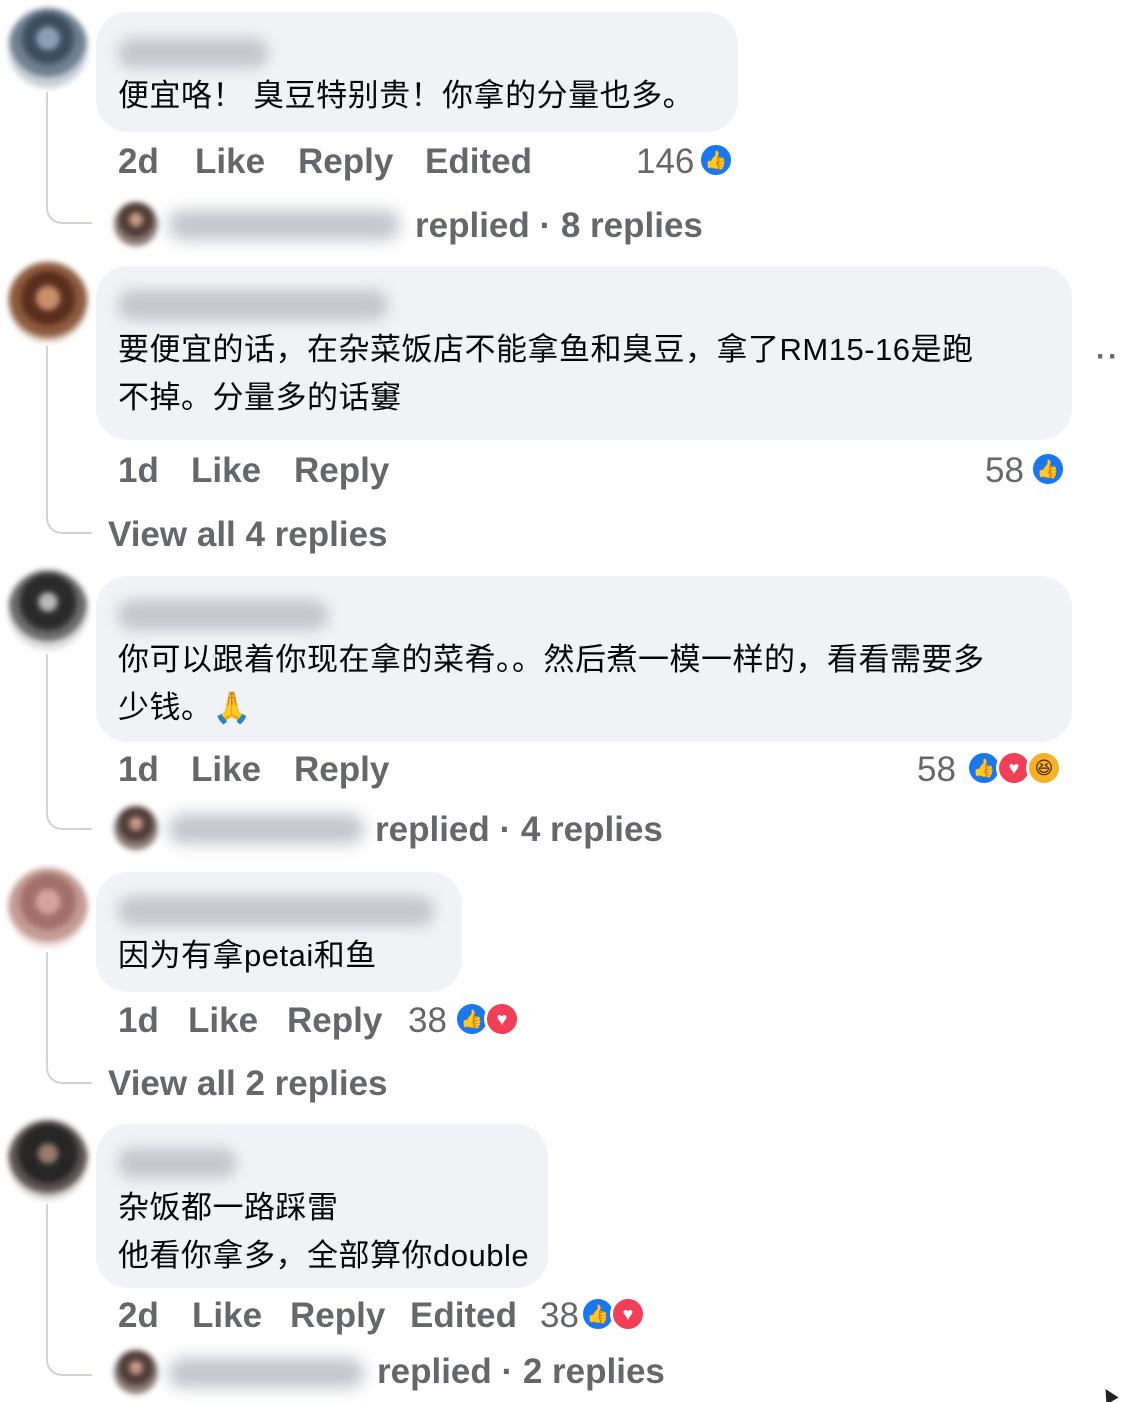  What do you see at coordinates (1109, 357) in the screenshot?
I see `more-options-icon: ···` at bounding box center [1109, 357].